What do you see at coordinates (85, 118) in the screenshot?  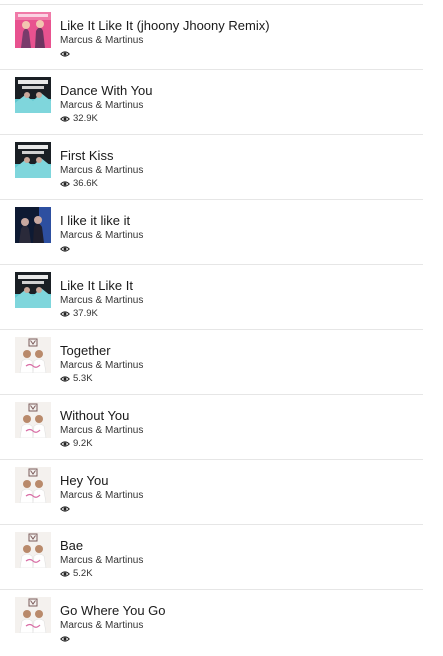 I see `play-count-value: 32.9K` at bounding box center [85, 118].